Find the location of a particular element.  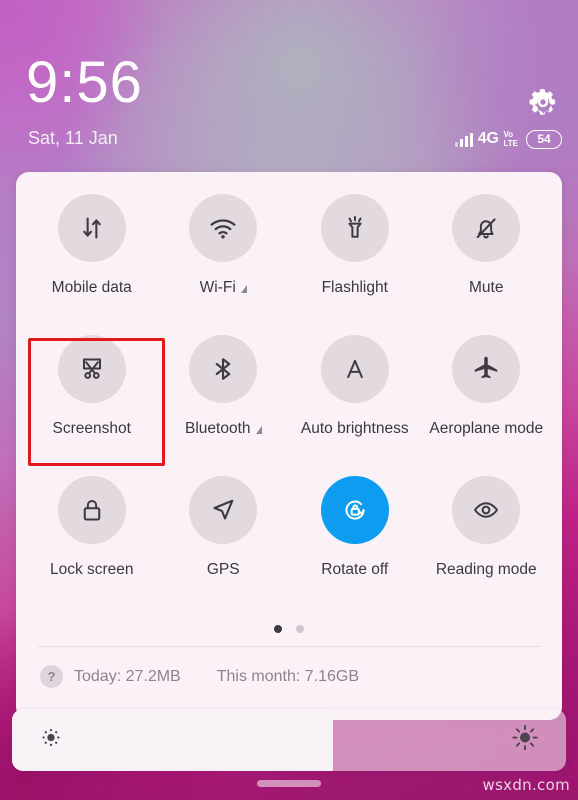

network-type-label: 4G is located at coordinates (488, 138).